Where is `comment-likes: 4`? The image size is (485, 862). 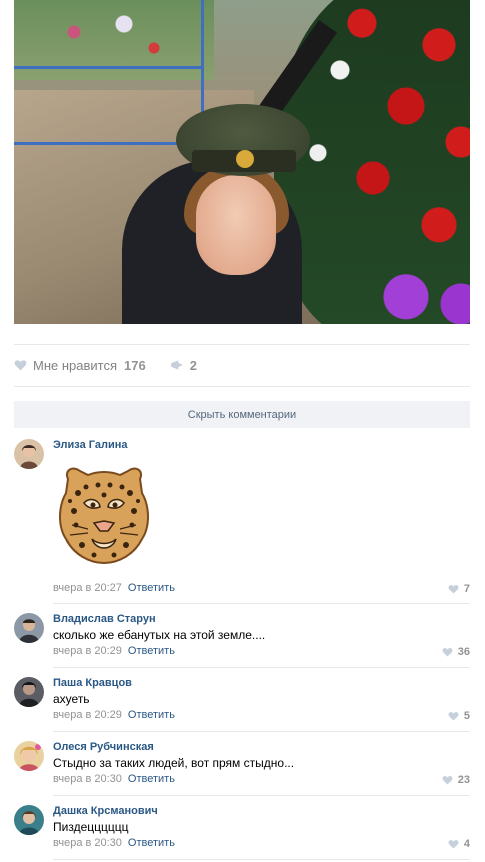 comment-likes: 4 is located at coordinates (459, 844).